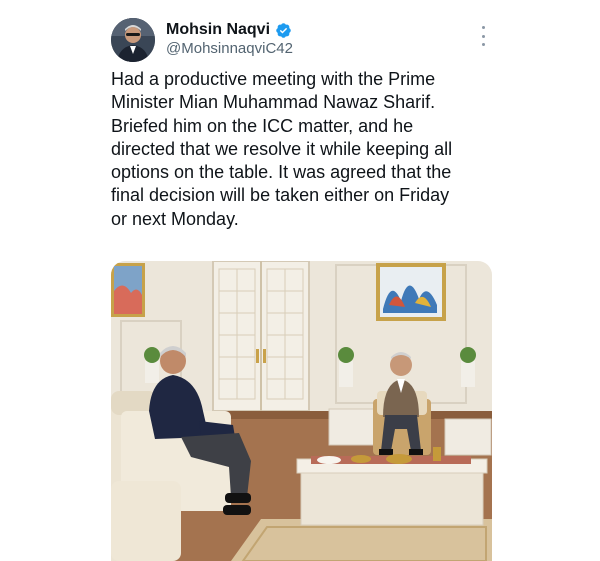 This screenshot has width=600, height=561. Describe the element at coordinates (273, 102) in the screenshot. I see `tweet-text-line: Minister Mian Muhammad Nawaz Sharif.` at that location.